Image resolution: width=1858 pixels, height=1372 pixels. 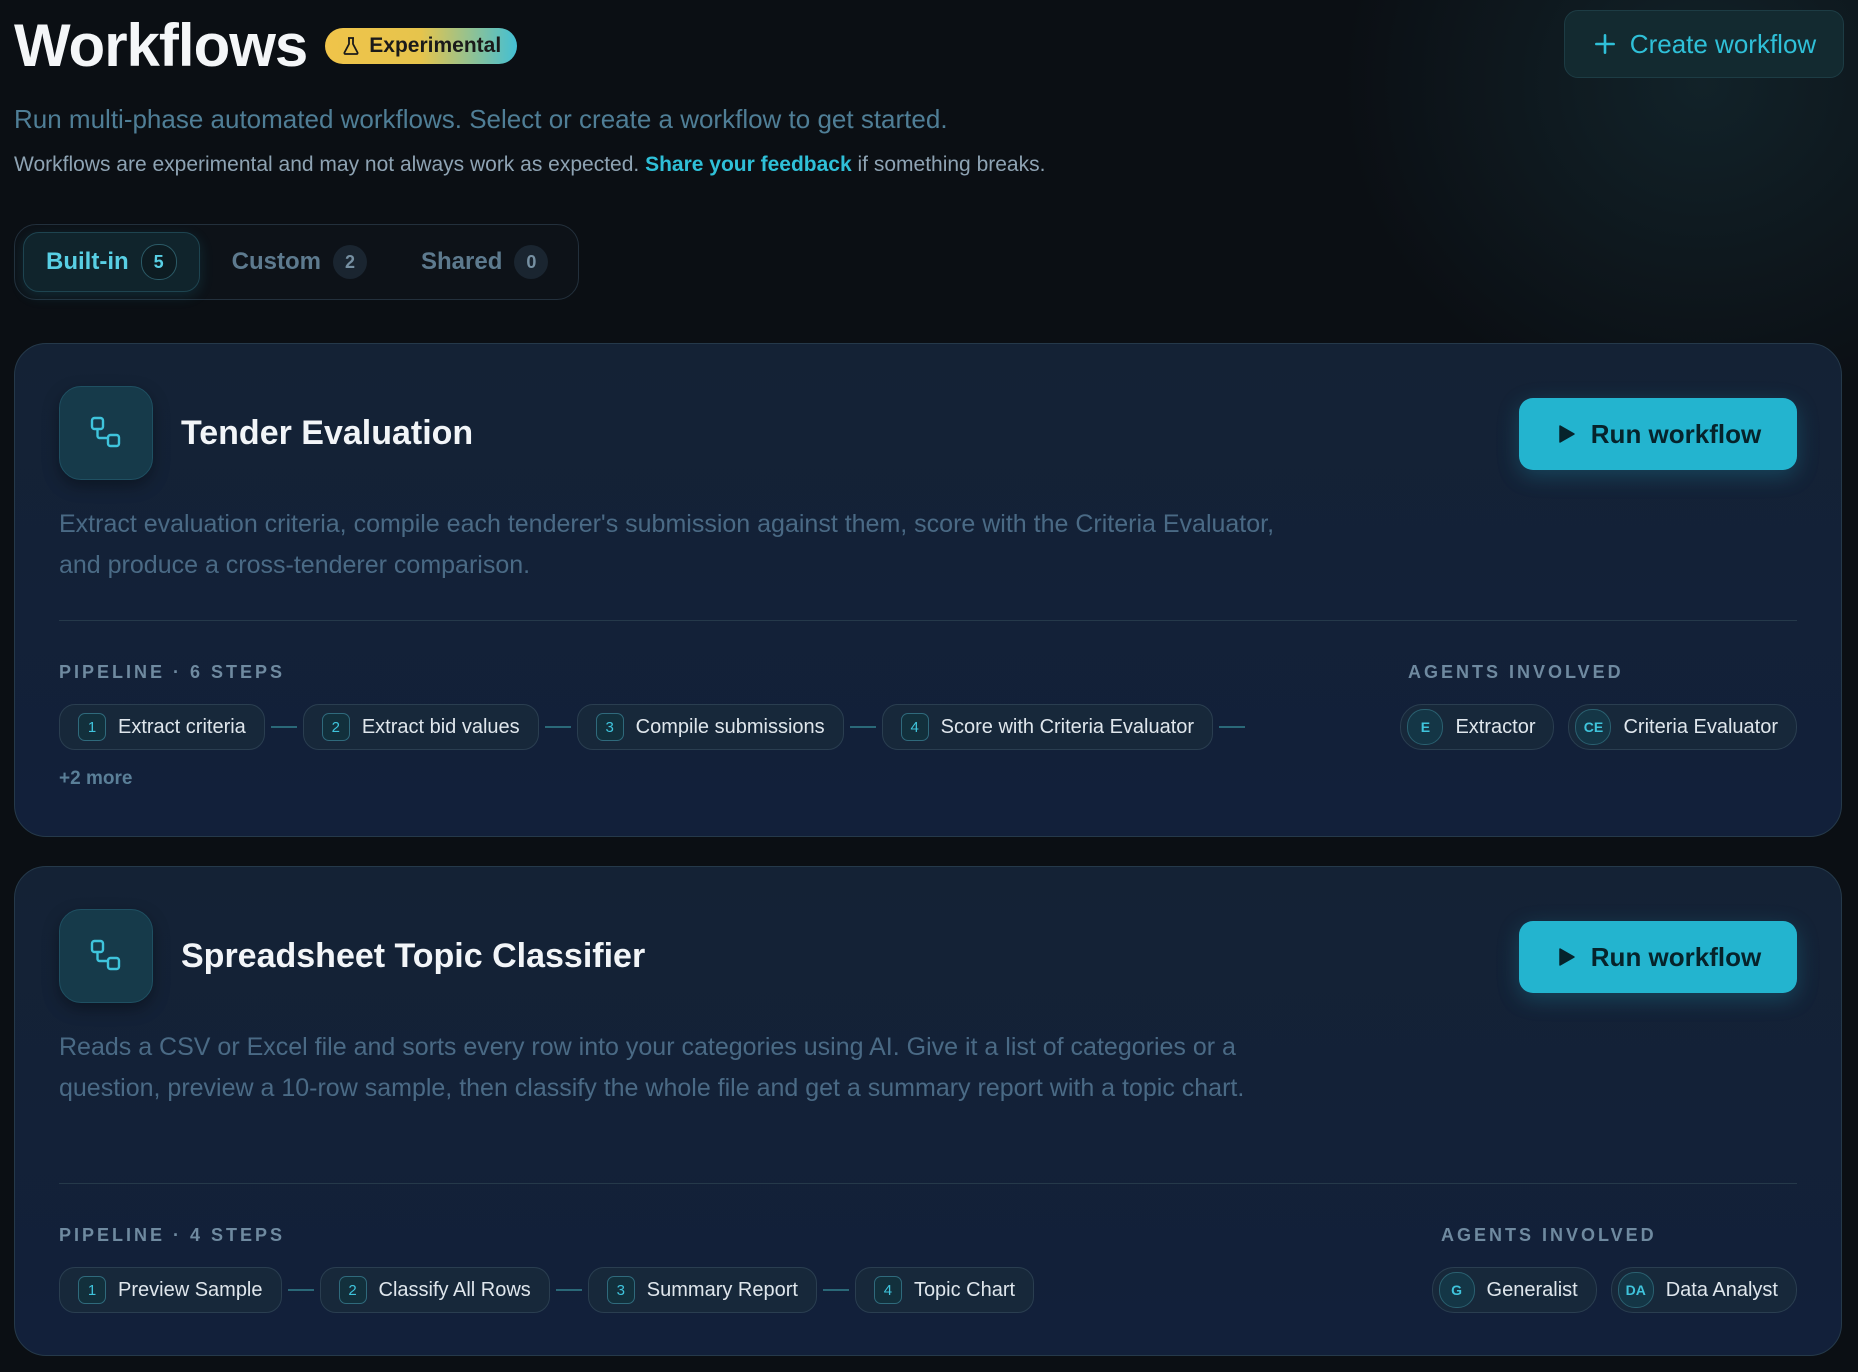 I want to click on step-label: Classify All Rows, so click(x=454, y=1289).